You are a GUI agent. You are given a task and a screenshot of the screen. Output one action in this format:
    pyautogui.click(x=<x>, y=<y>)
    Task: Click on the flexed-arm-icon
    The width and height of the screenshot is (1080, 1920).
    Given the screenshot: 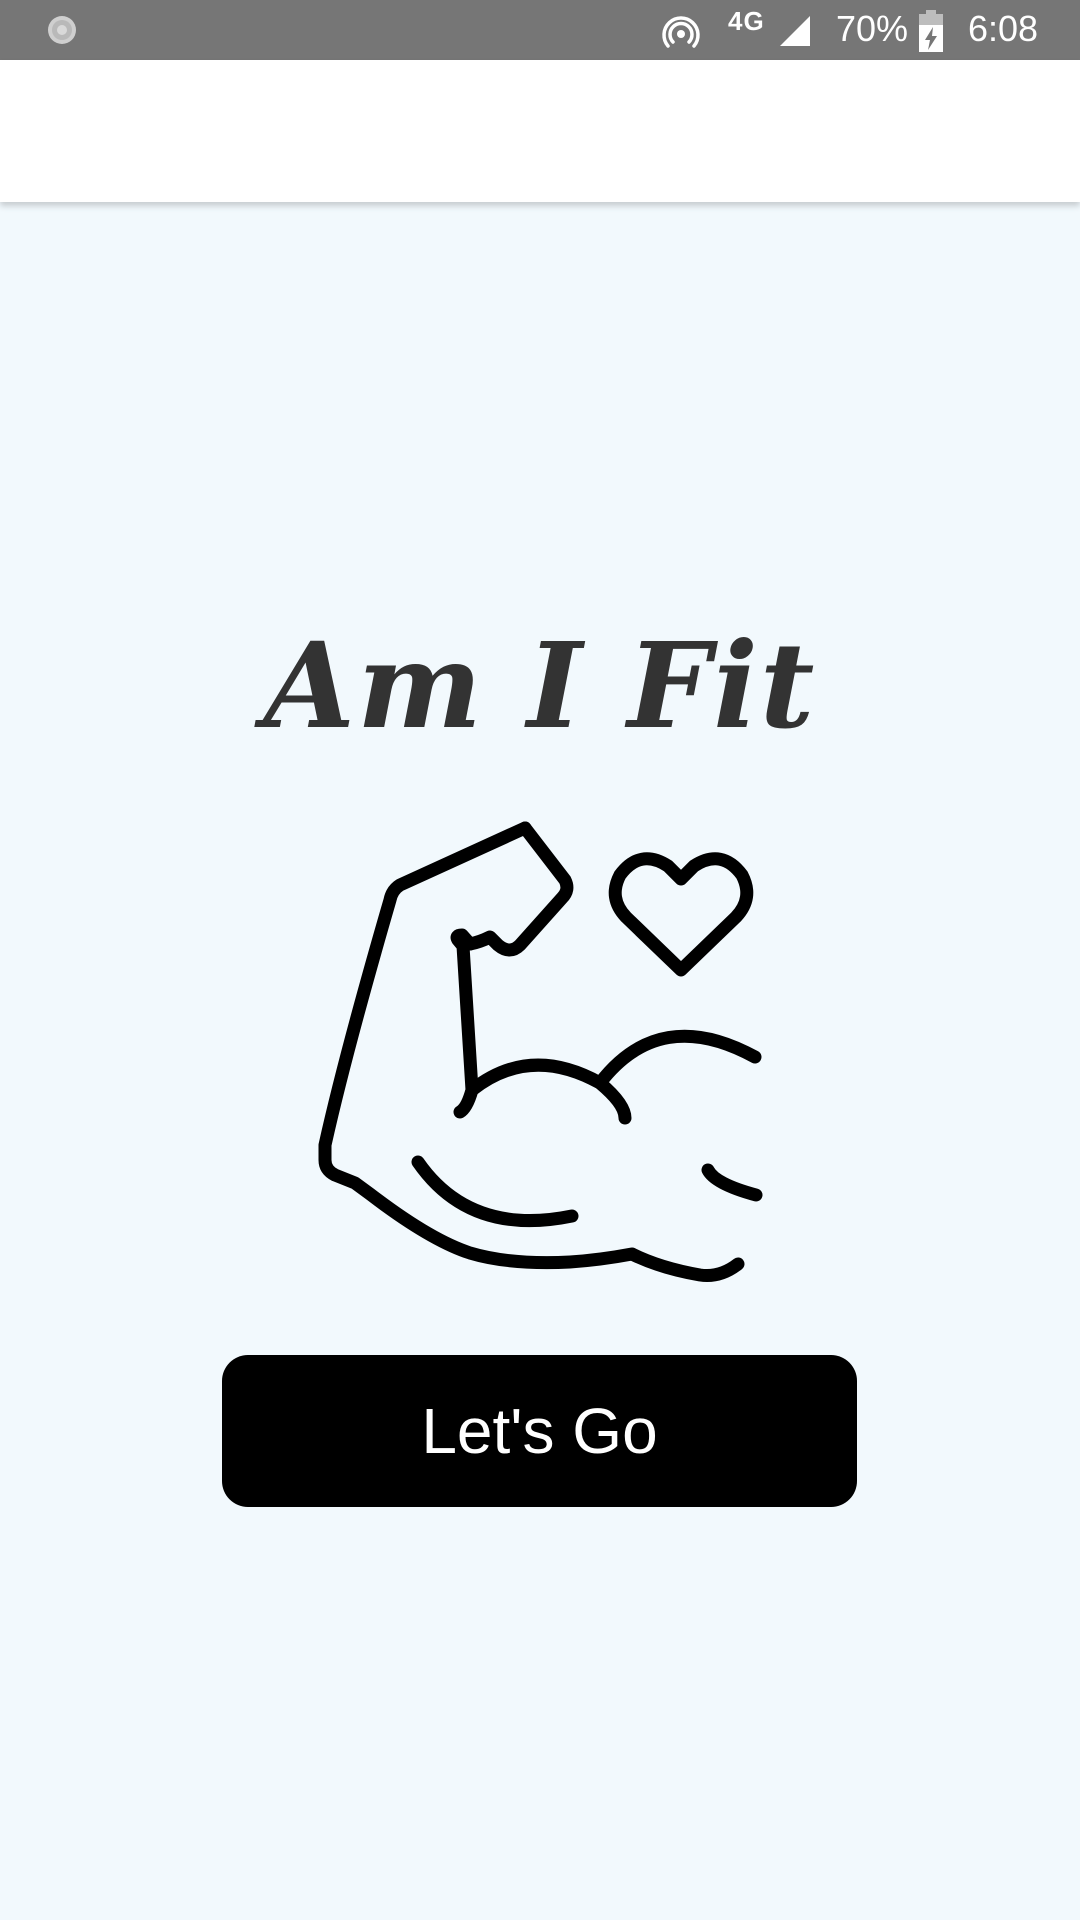 What is the action you would take?
    pyautogui.click(x=540, y=1051)
    